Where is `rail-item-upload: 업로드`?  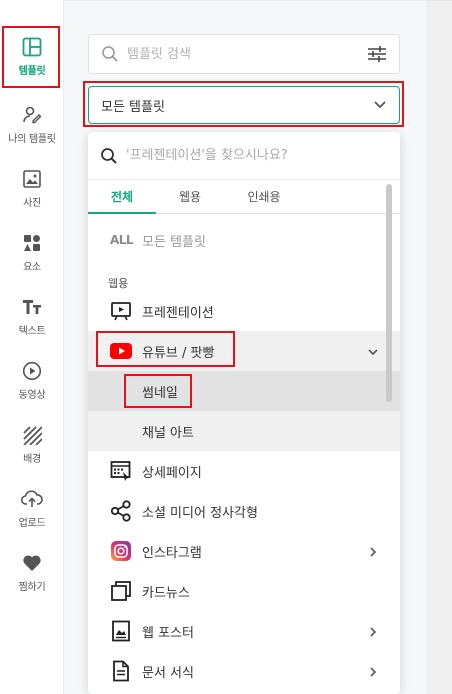
rail-item-upload: 업로드 is located at coordinates (32, 508).